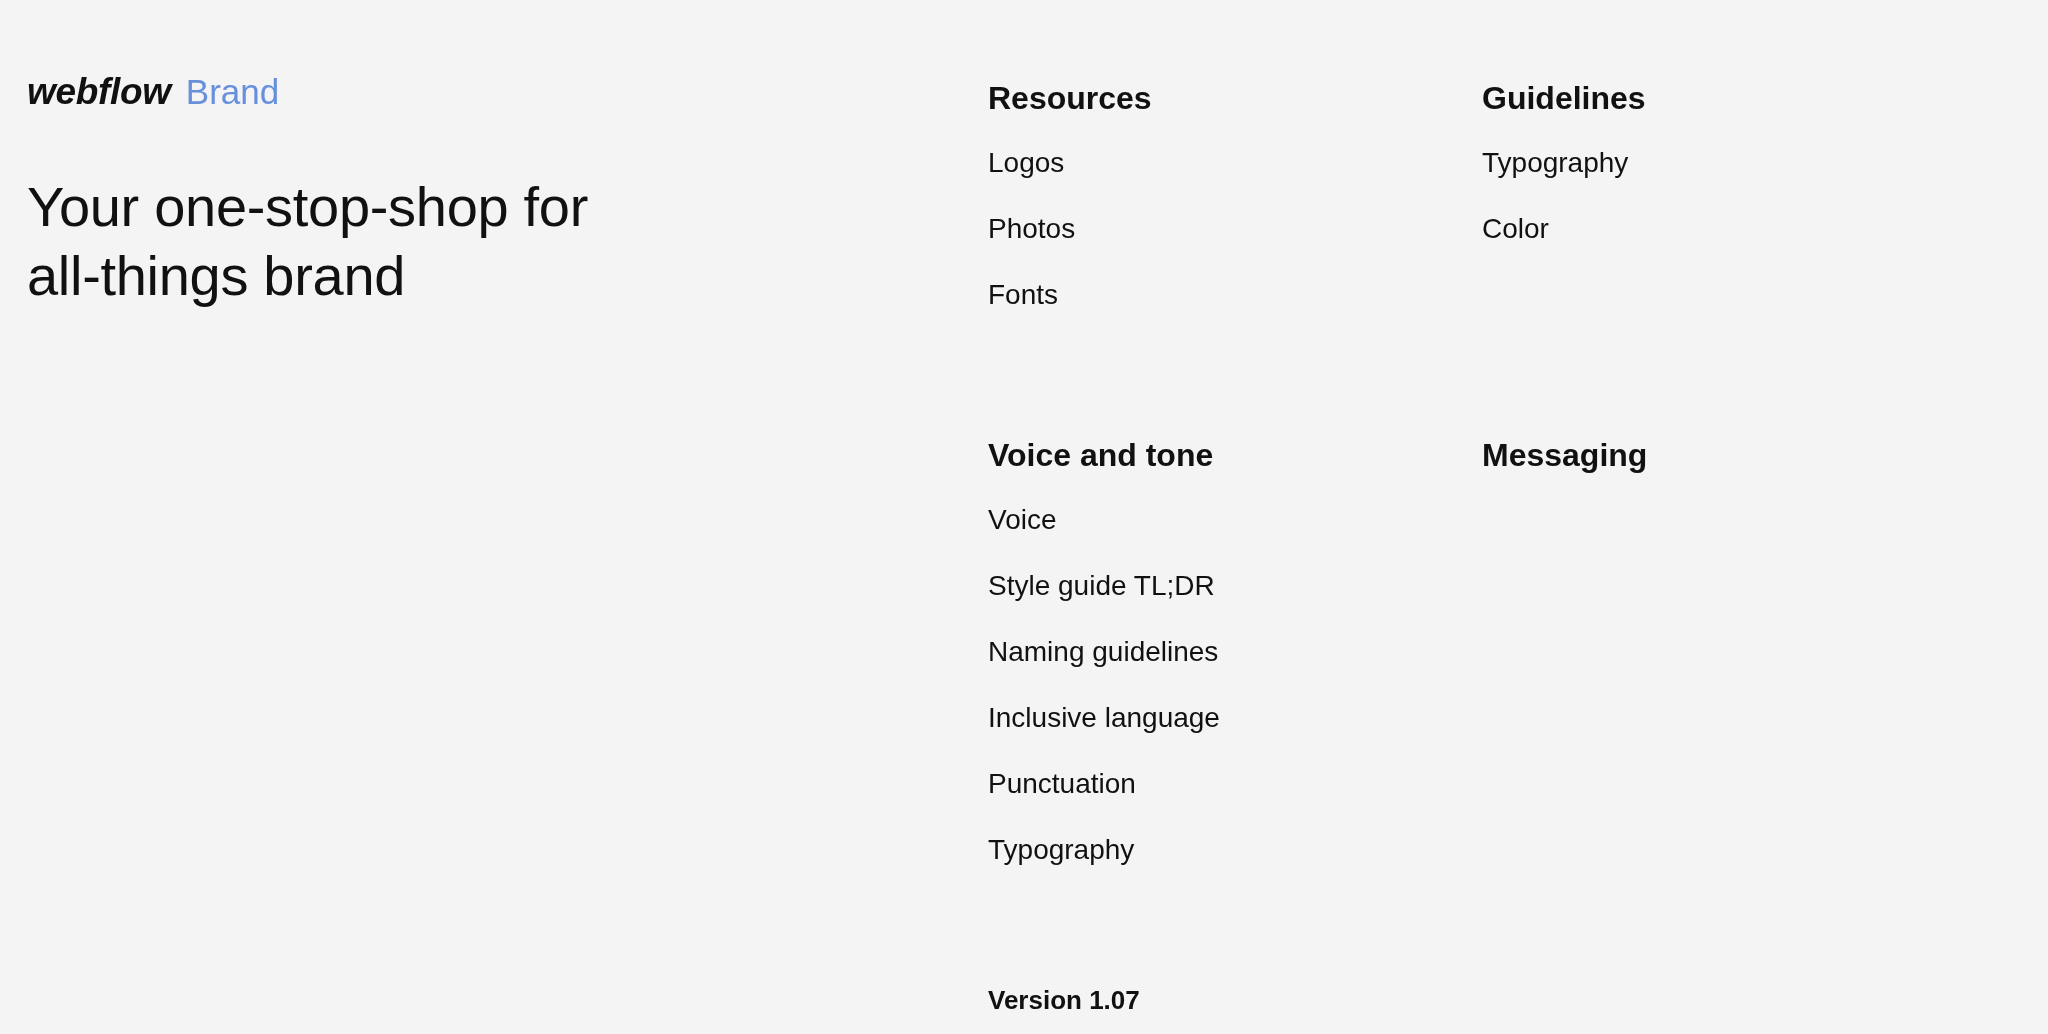 This screenshot has width=2048, height=1034. Describe the element at coordinates (1022, 520) in the screenshot. I see `nav-link: Voice` at that location.